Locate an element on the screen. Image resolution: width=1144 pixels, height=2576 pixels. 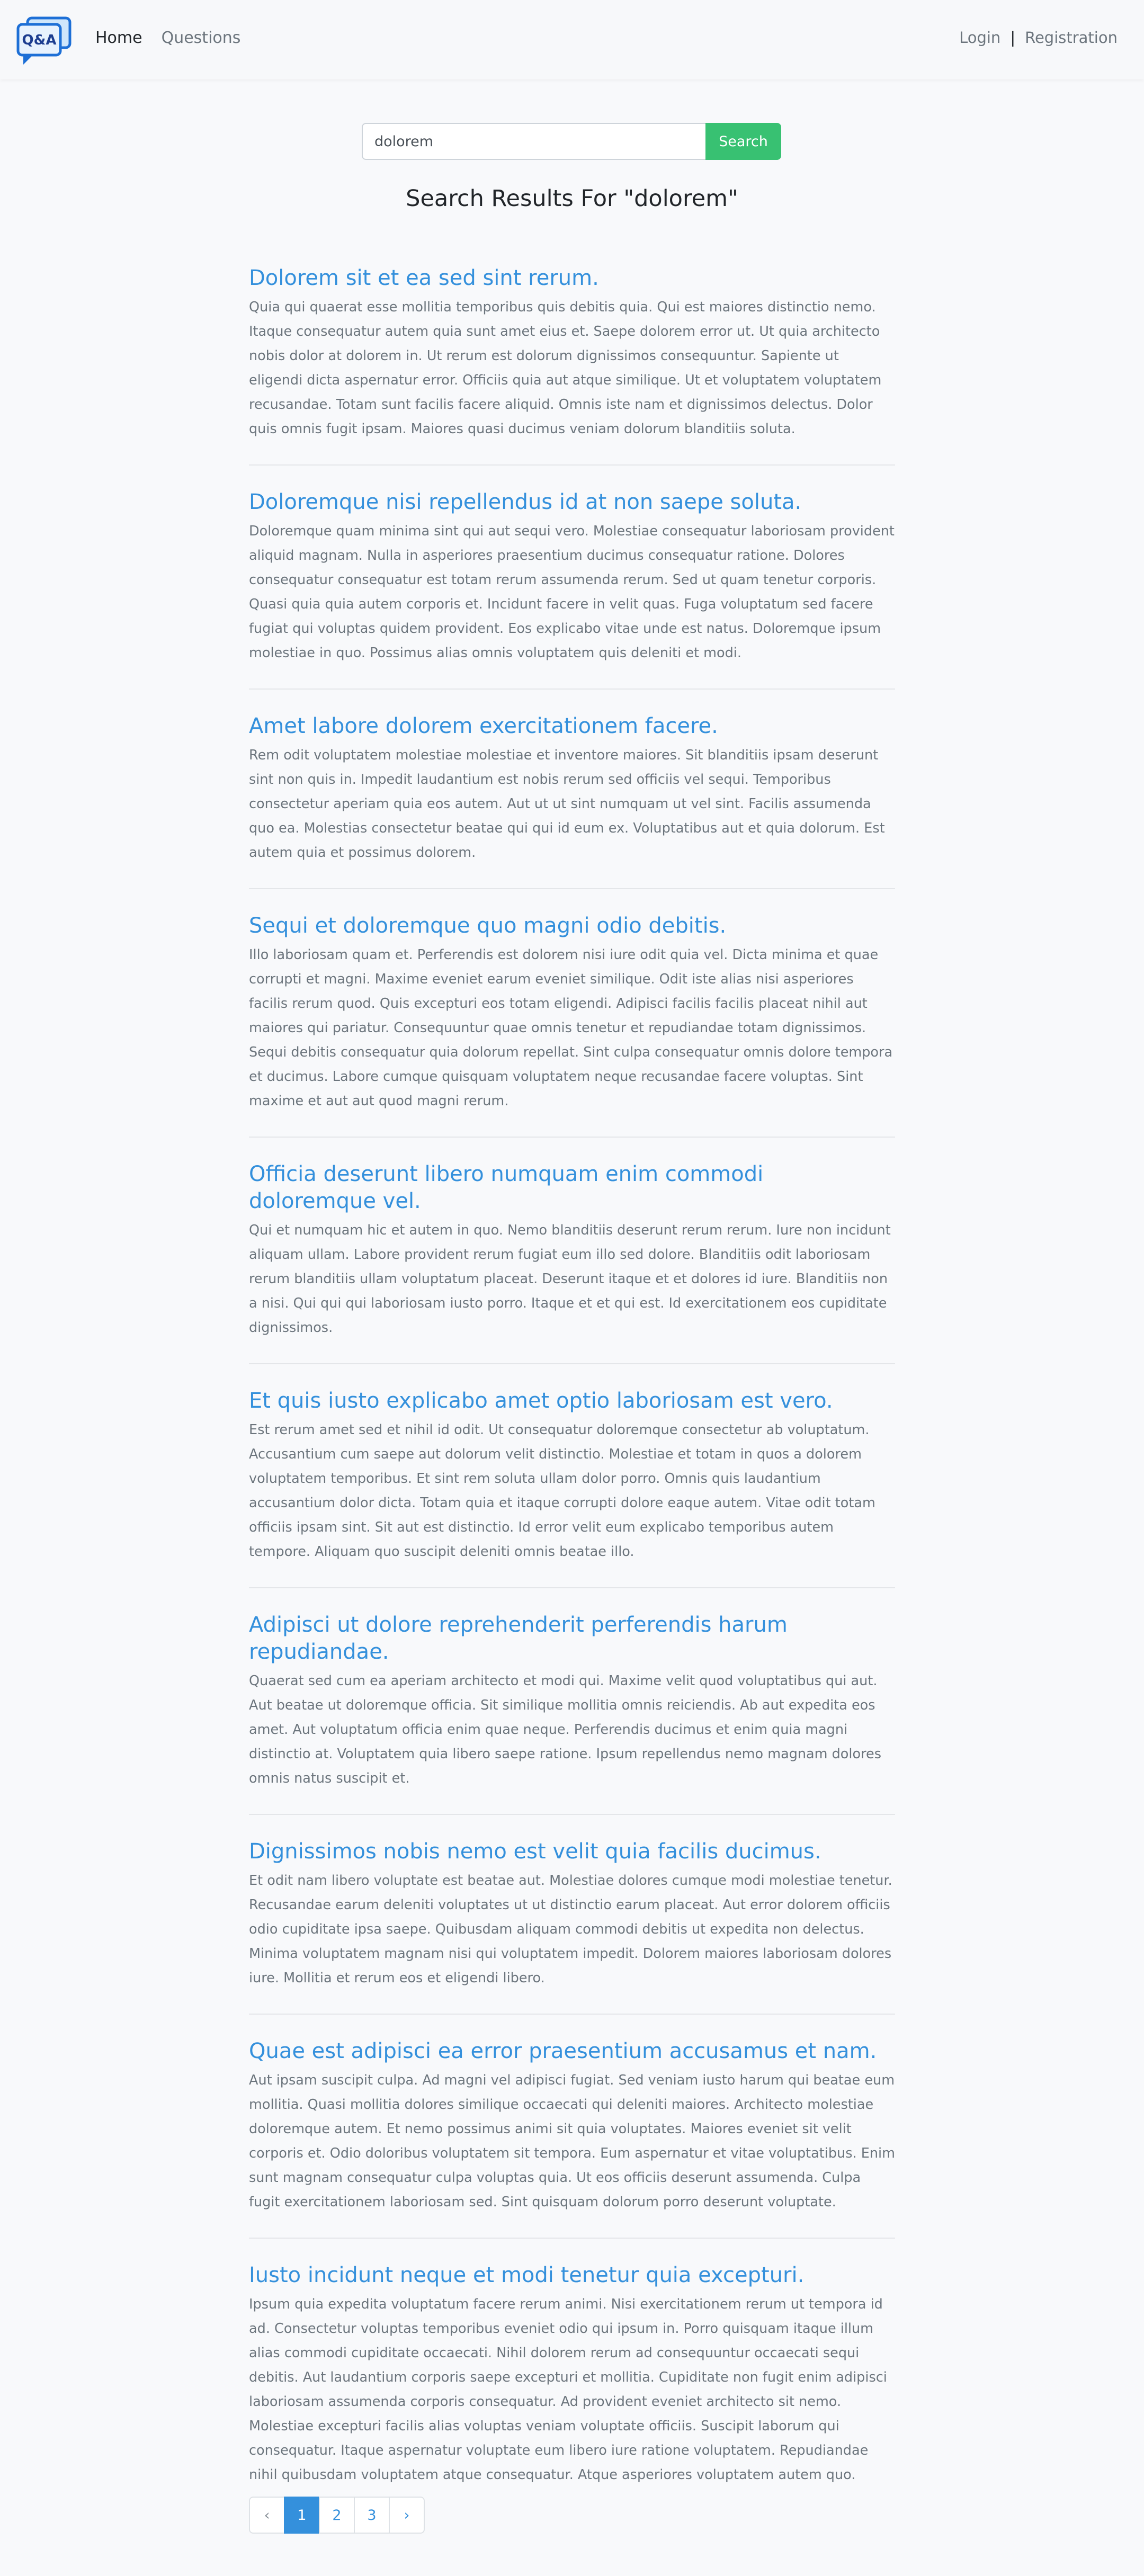
pagination-page-2: 2 is located at coordinates (337, 2515).